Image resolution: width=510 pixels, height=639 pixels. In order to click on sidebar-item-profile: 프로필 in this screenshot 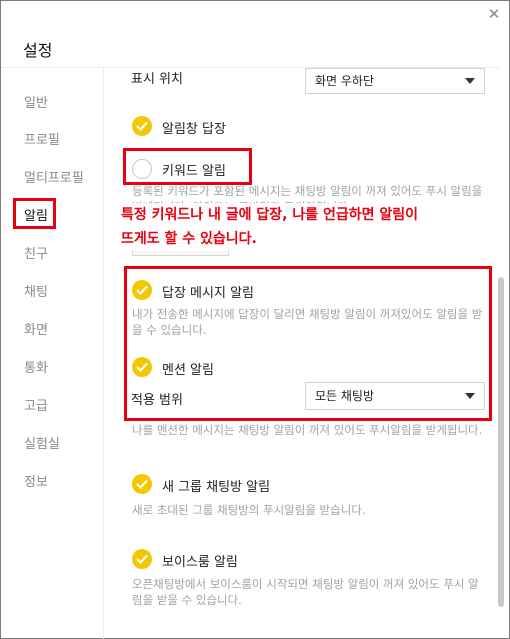, I will do `click(42, 138)`.